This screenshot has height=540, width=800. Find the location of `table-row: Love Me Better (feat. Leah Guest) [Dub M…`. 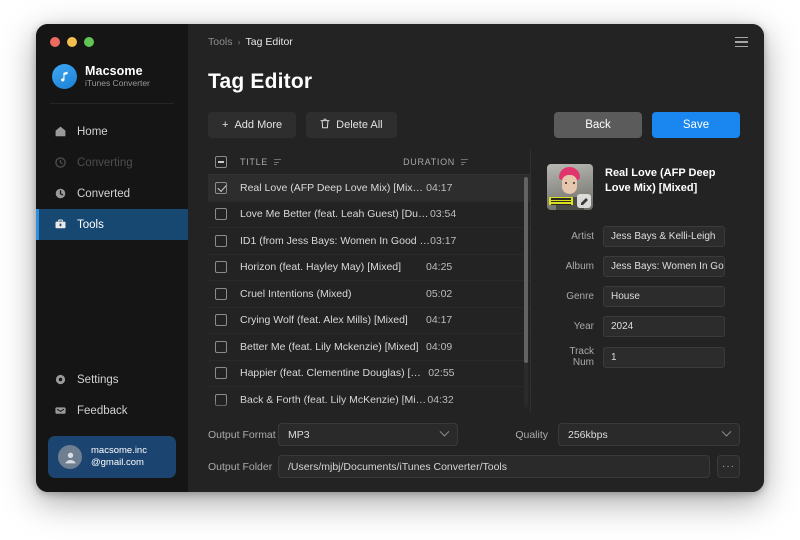

table-row: Love Me Better (feat. Leah Guest) [Dub M… is located at coordinates (369, 215).